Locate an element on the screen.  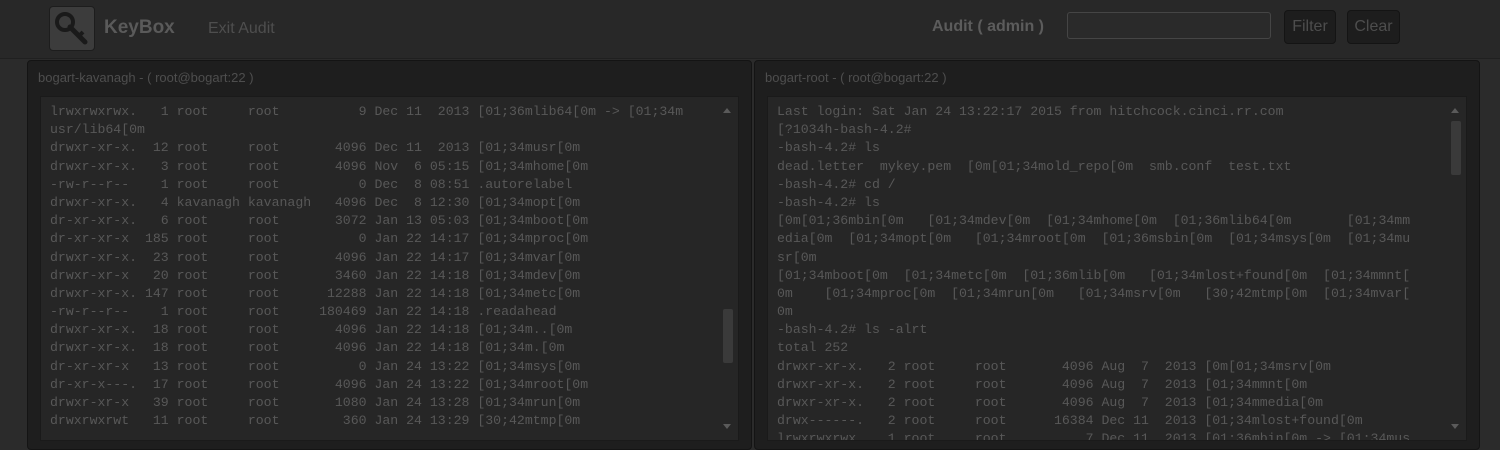
terminal-line: 0m is located at coordinates (785, 312).